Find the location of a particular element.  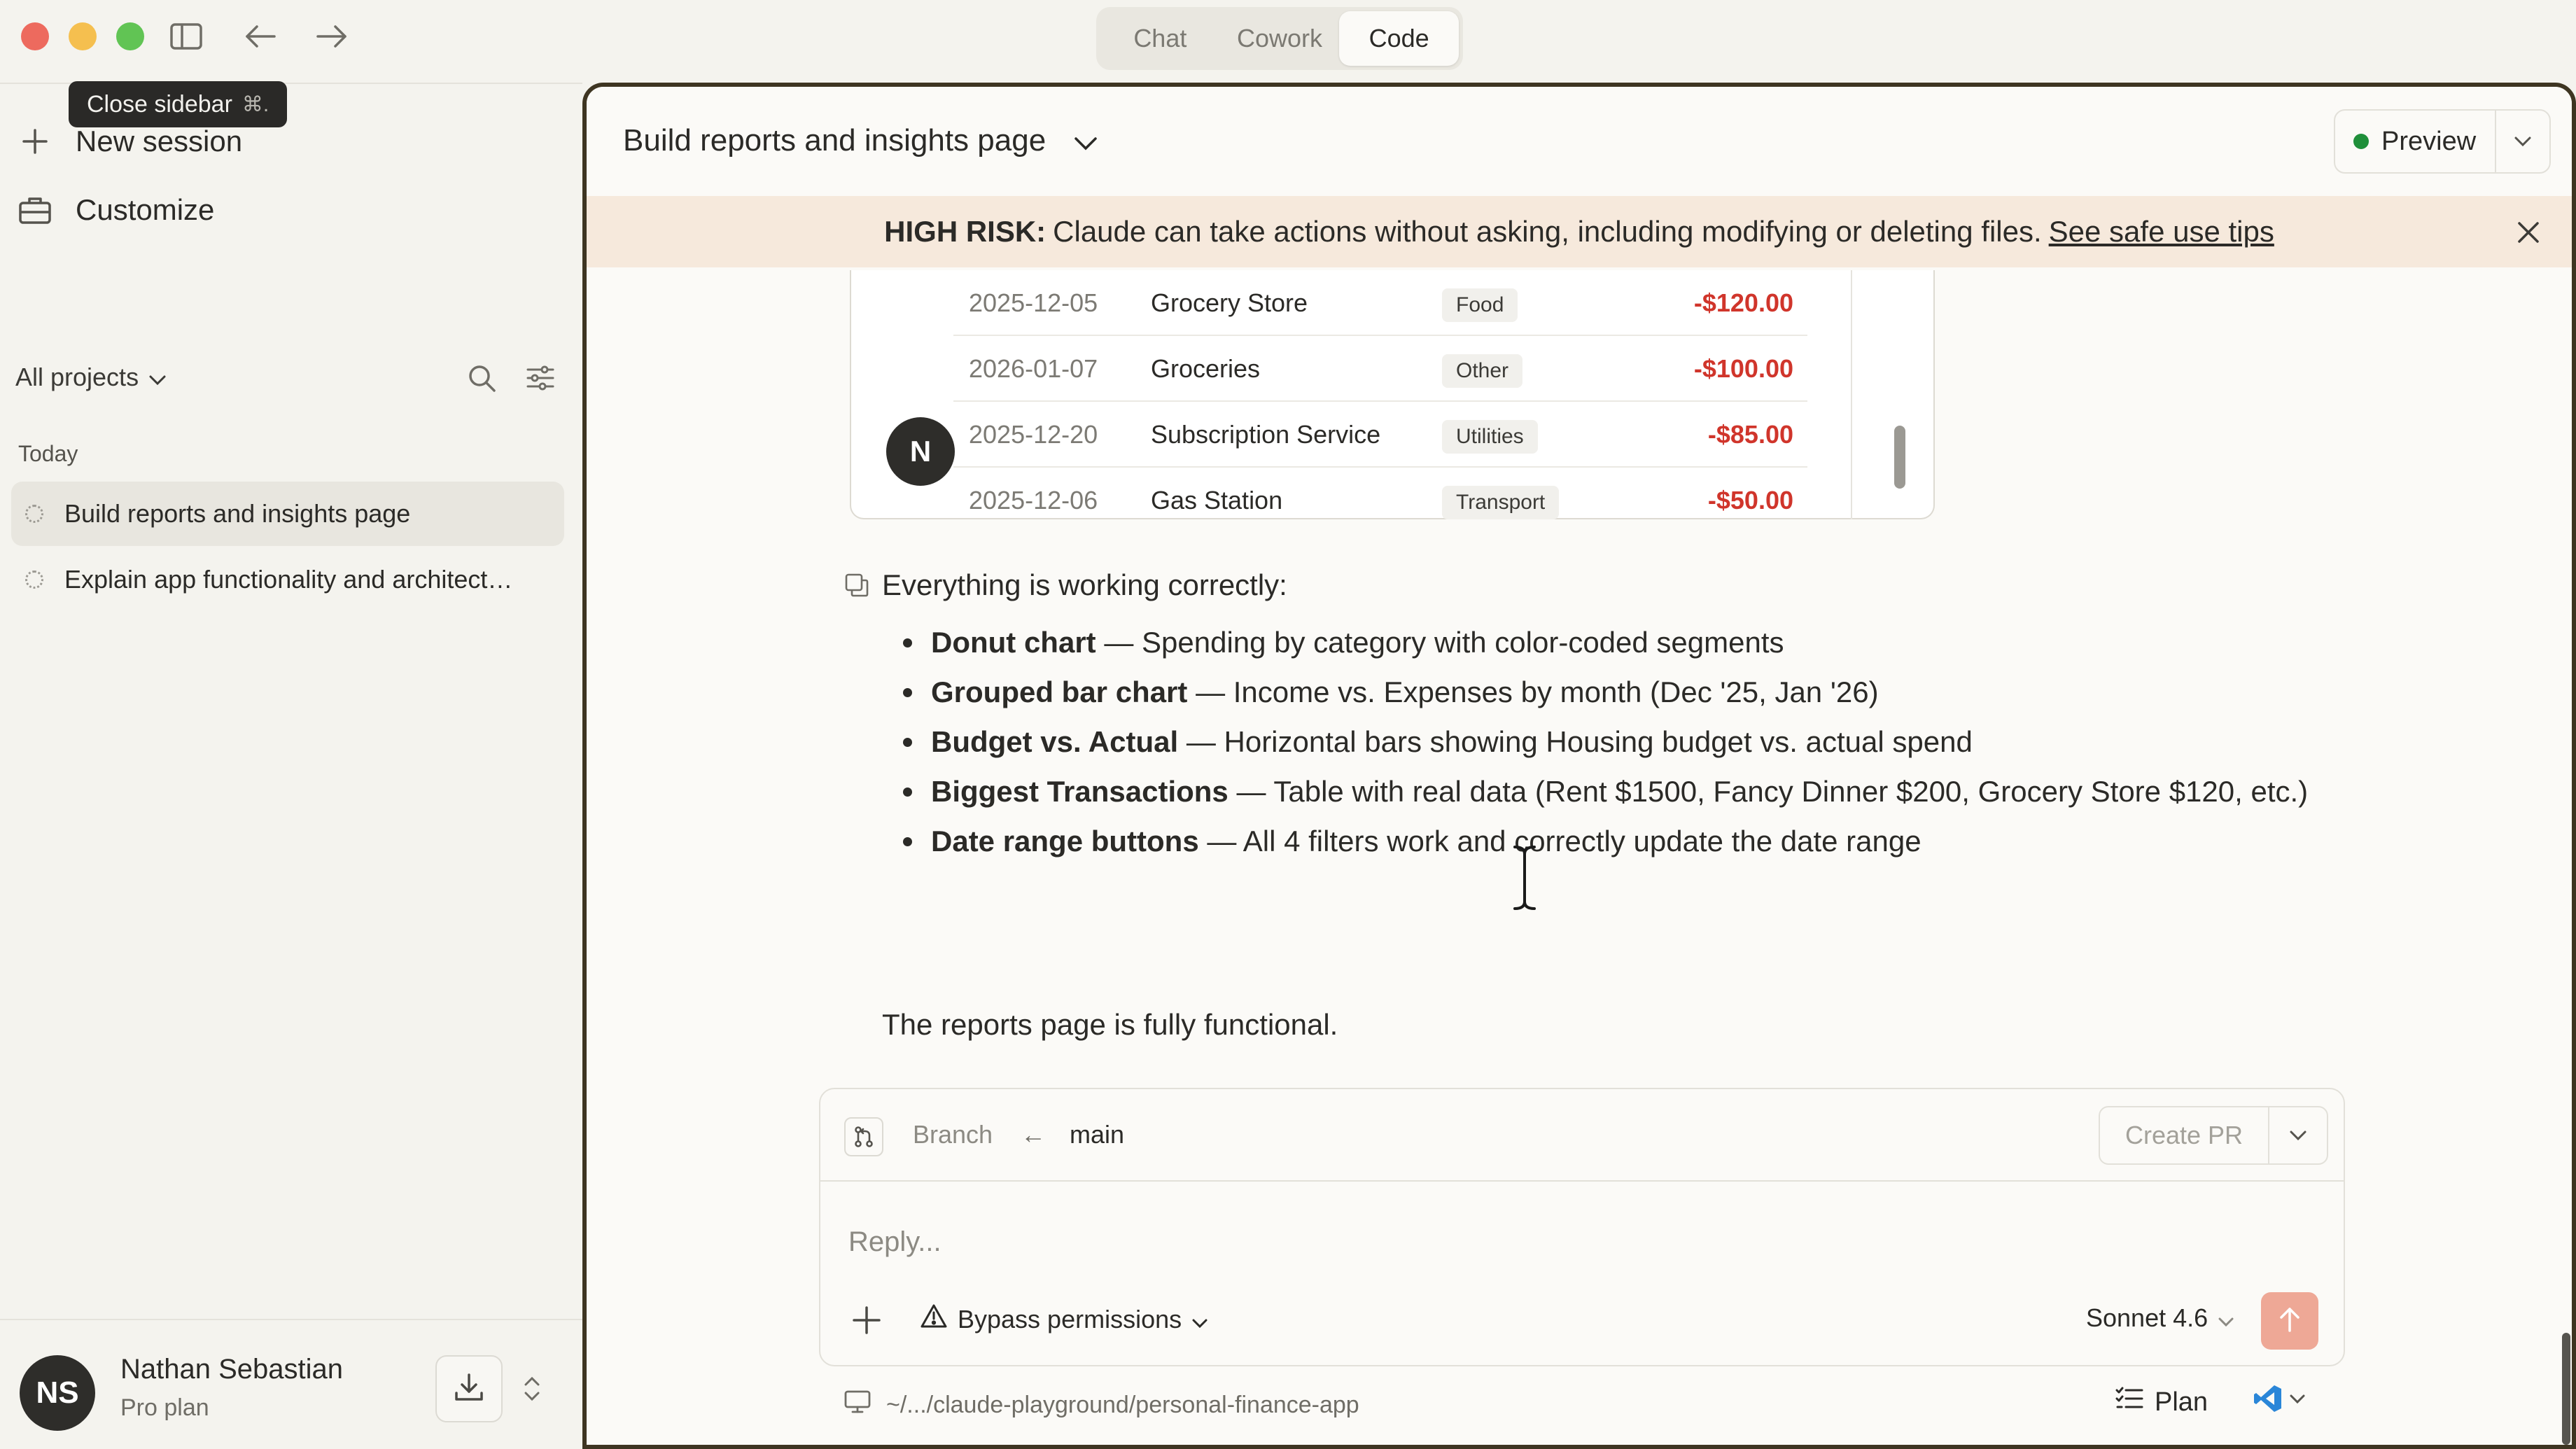

table-scrollbar is located at coordinates (1899, 457).